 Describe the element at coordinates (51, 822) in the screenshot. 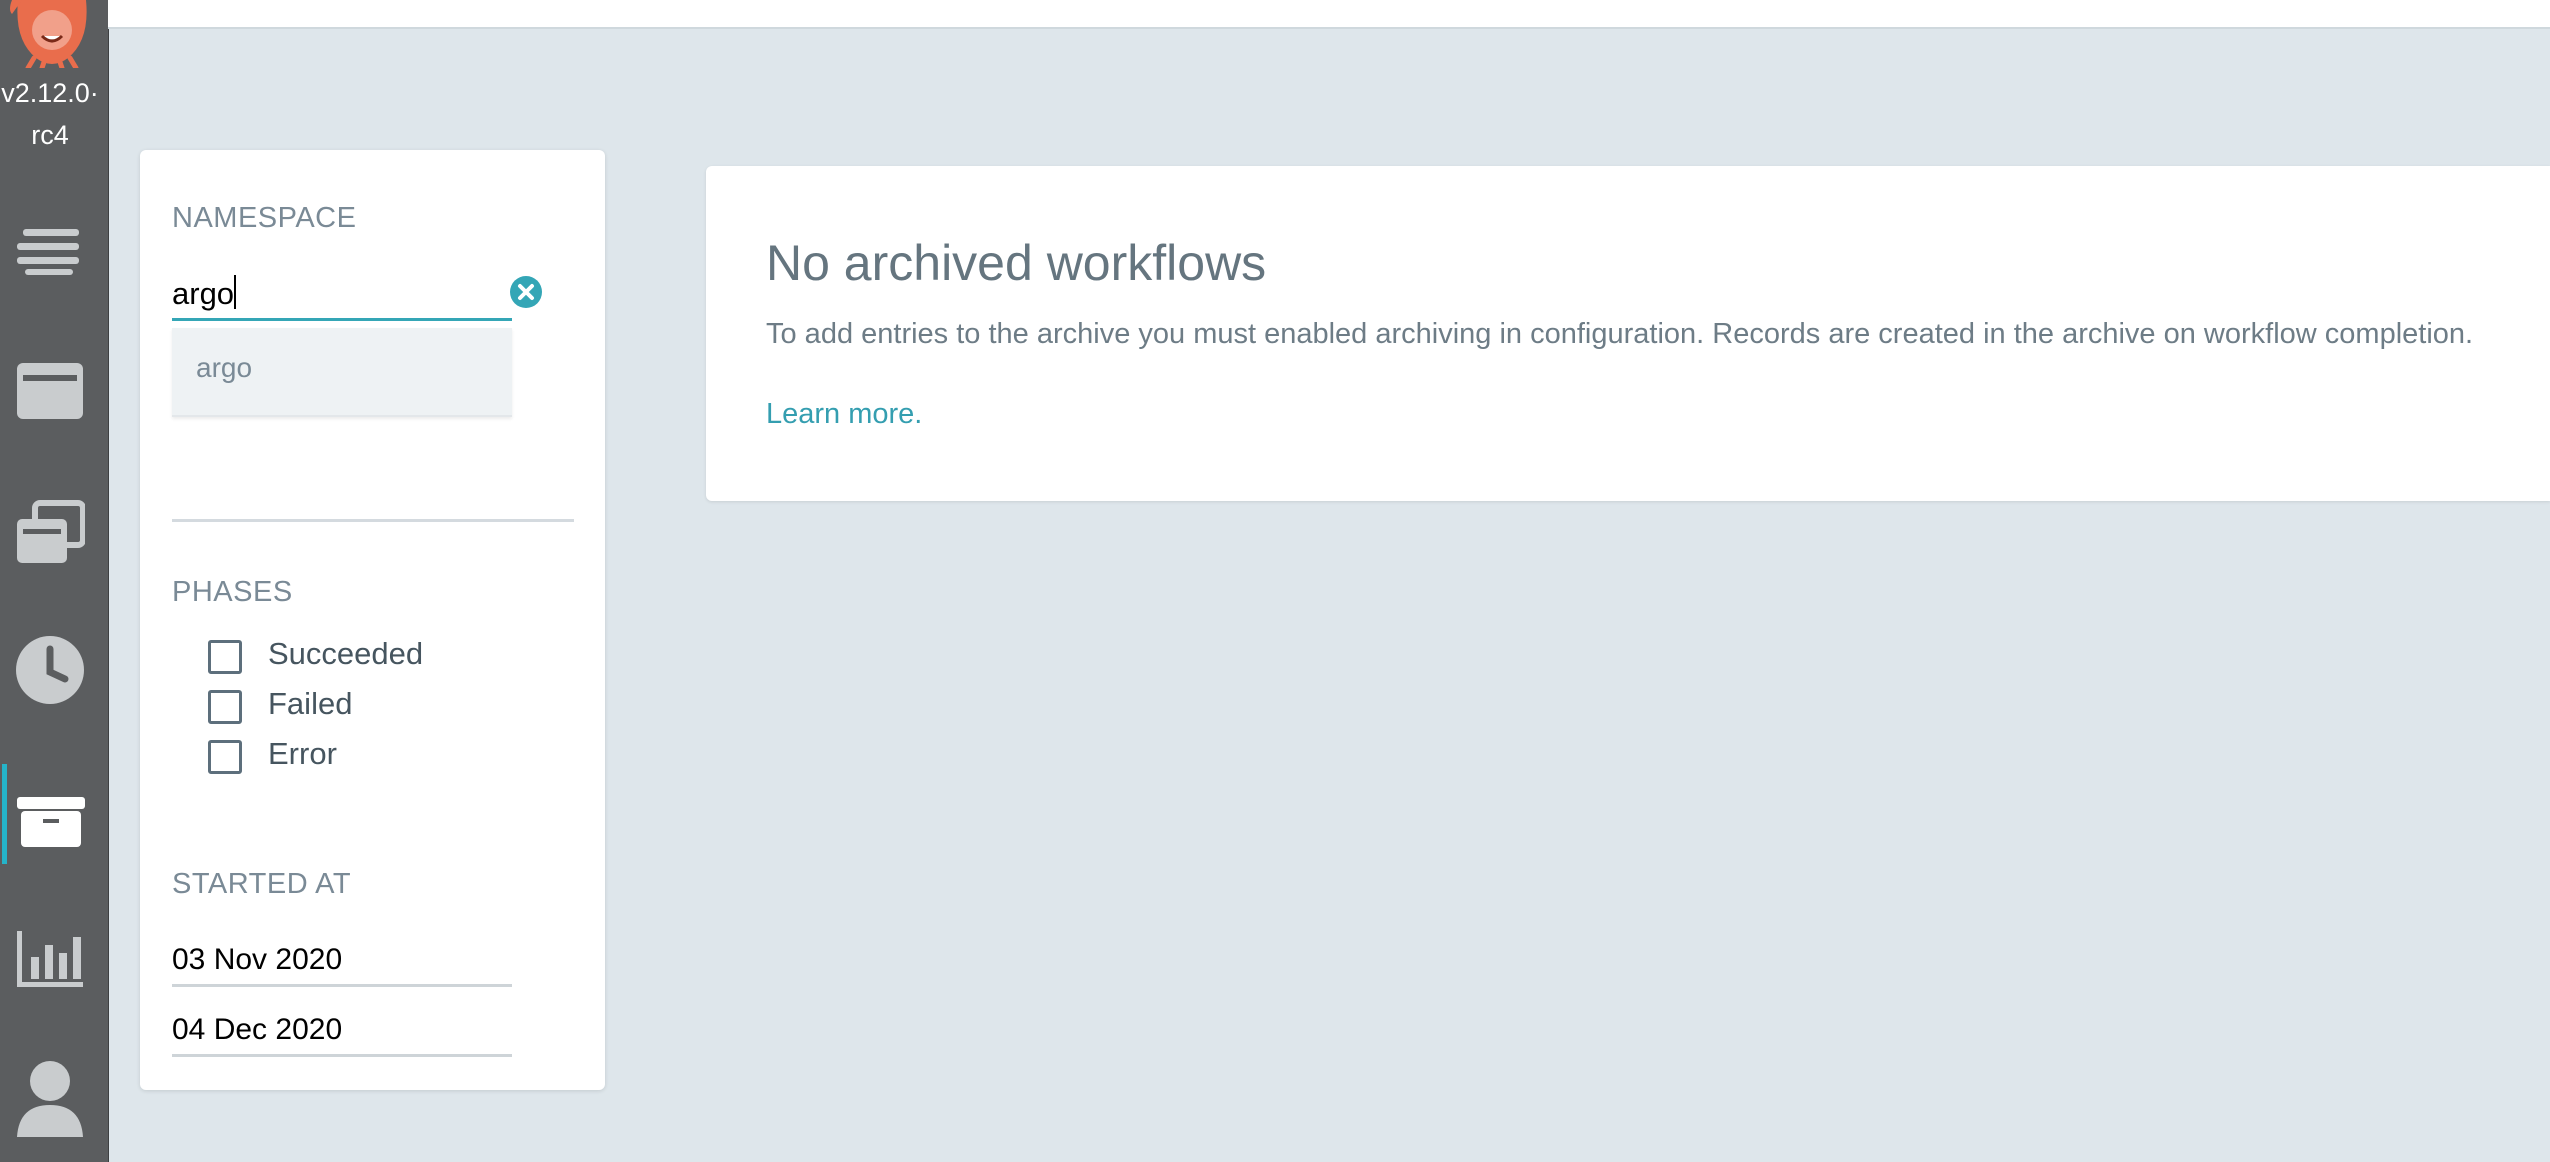

I see `archived-workflows-icon` at that location.